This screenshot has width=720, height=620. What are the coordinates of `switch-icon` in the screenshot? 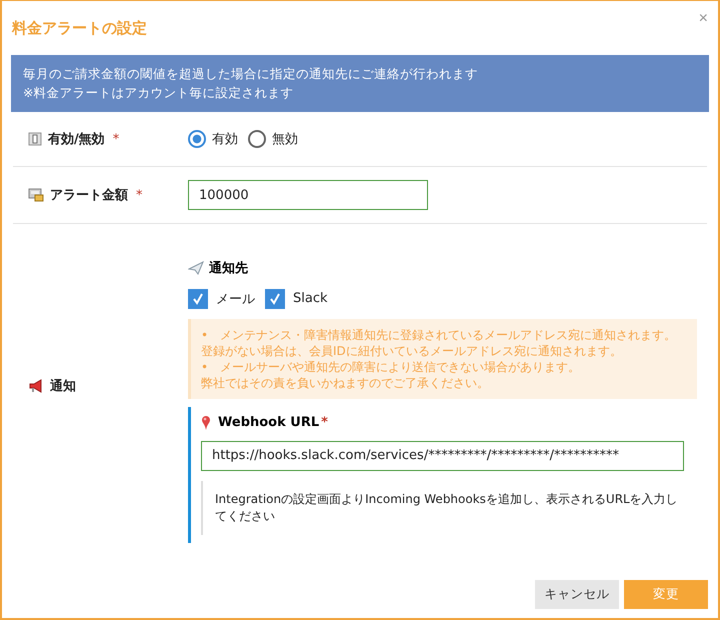 It's located at (35, 139).